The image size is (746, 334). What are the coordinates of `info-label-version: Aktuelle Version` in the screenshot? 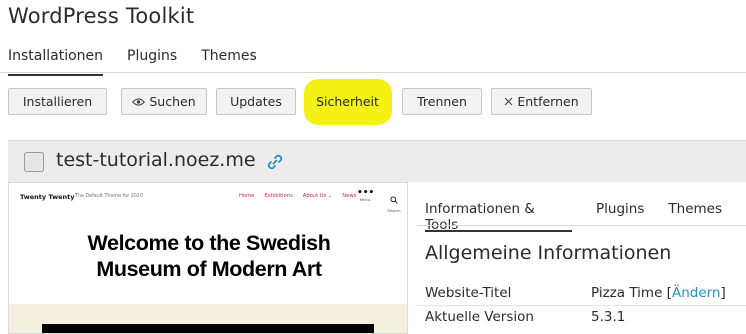 It's located at (479, 317).